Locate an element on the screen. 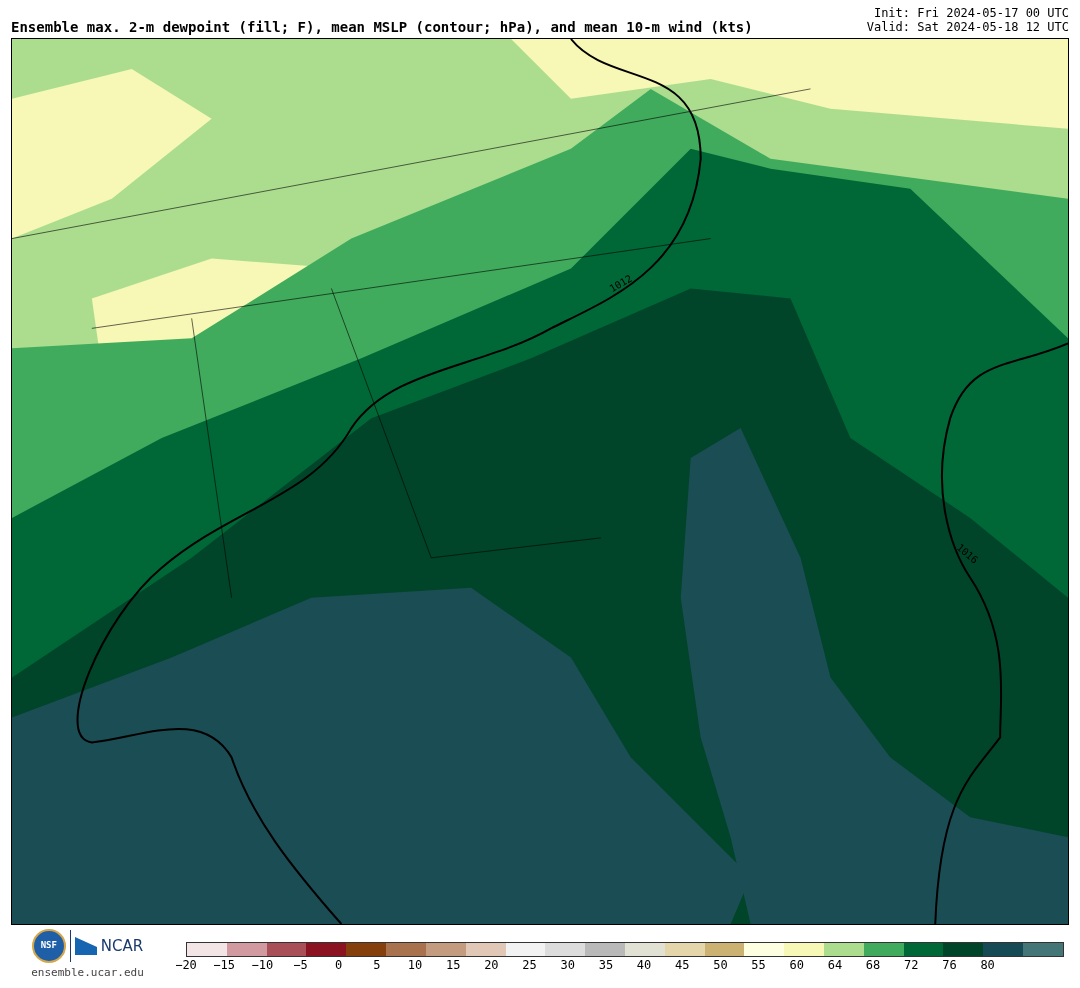 Image resolution: width=1080 pixels, height=988 pixels. site-url: ensemble.ucar.edu is located at coordinates (87, 973).